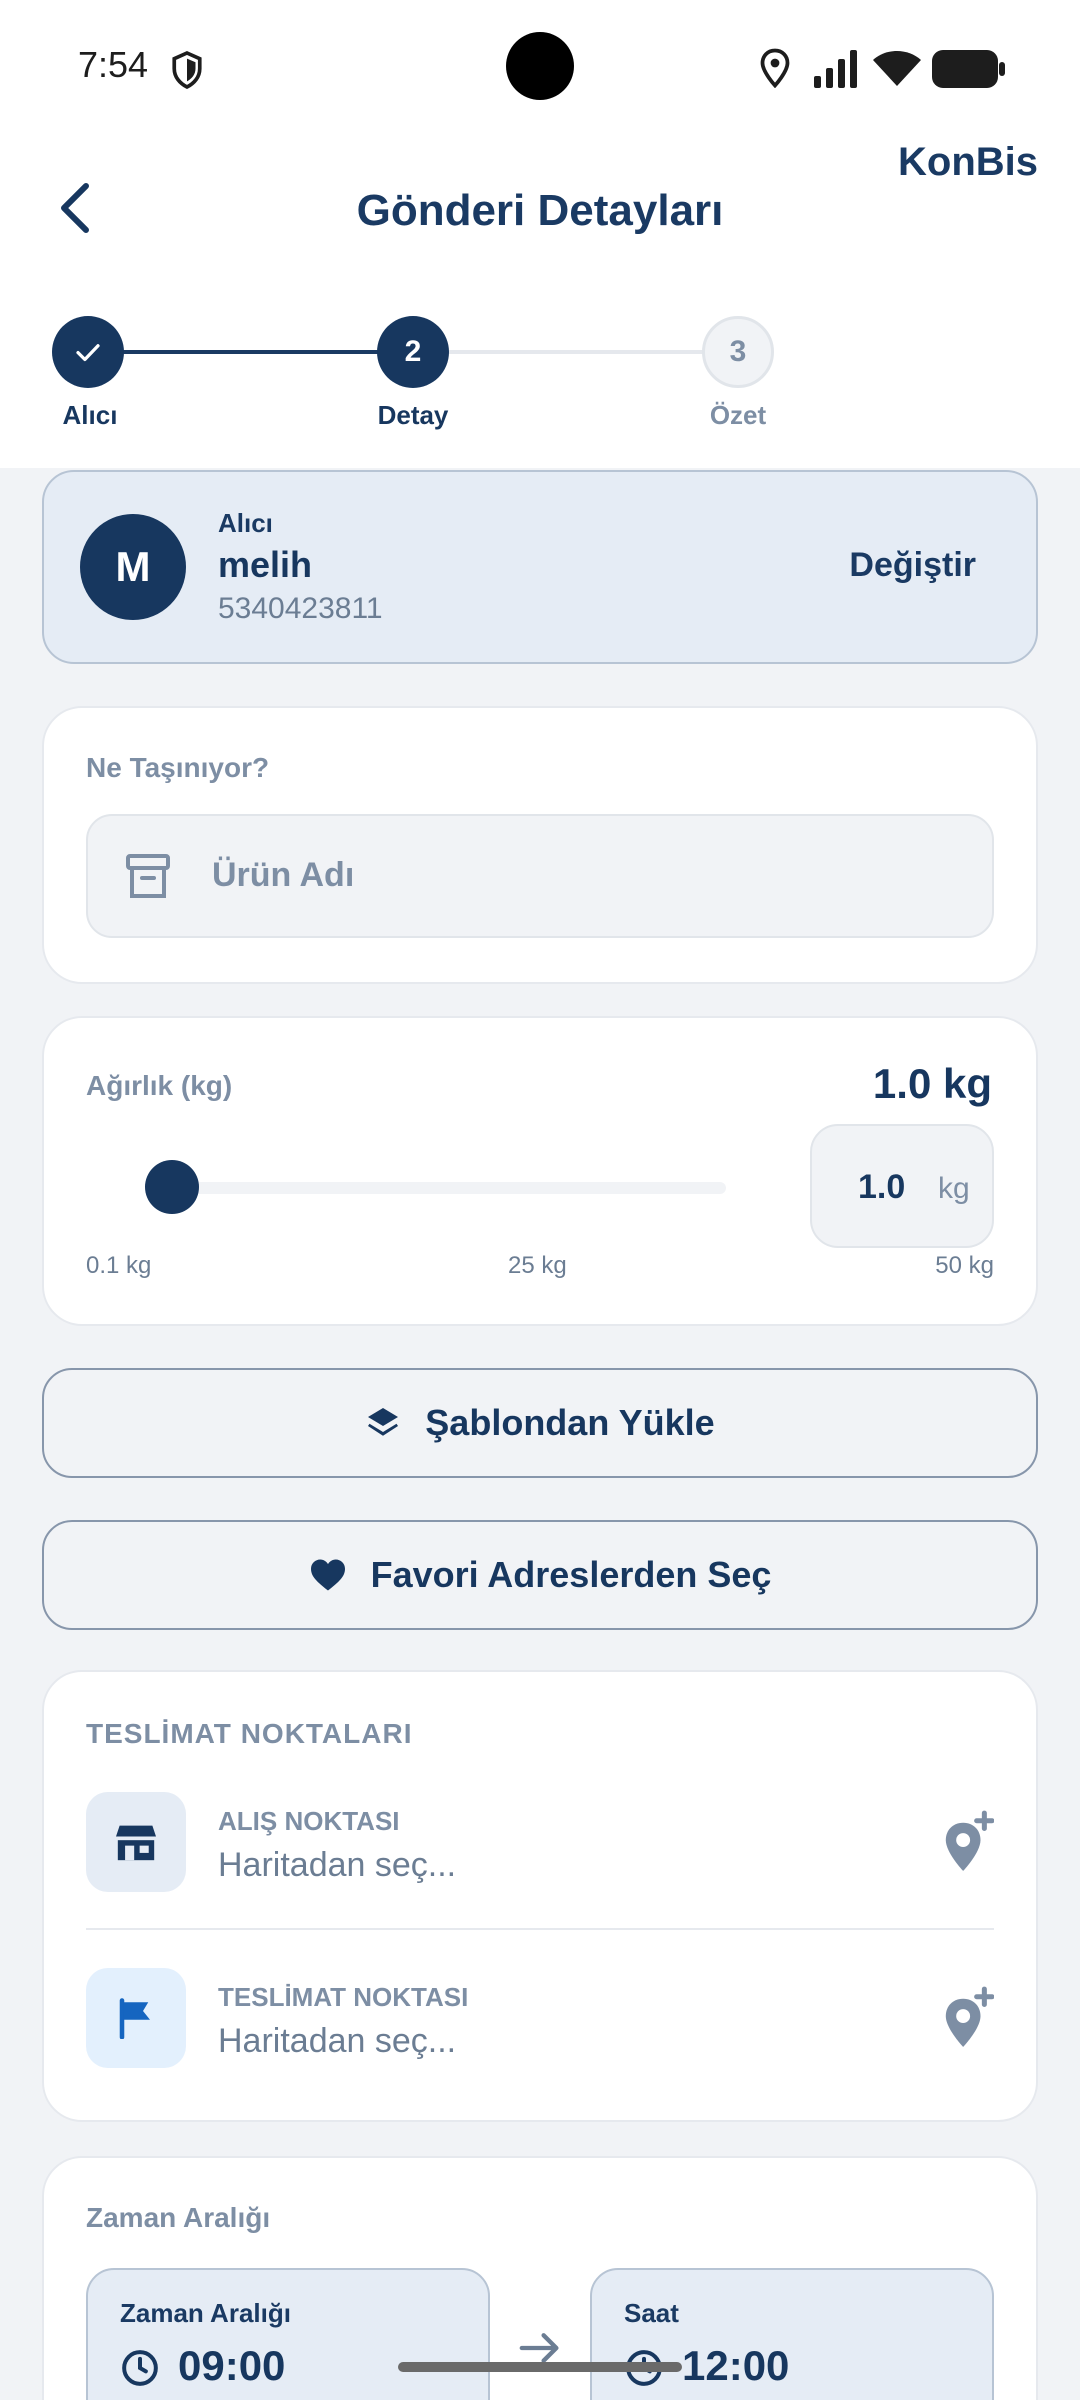 This screenshot has width=1080, height=2400. I want to click on recipient-label: Alıcı, so click(245, 523).